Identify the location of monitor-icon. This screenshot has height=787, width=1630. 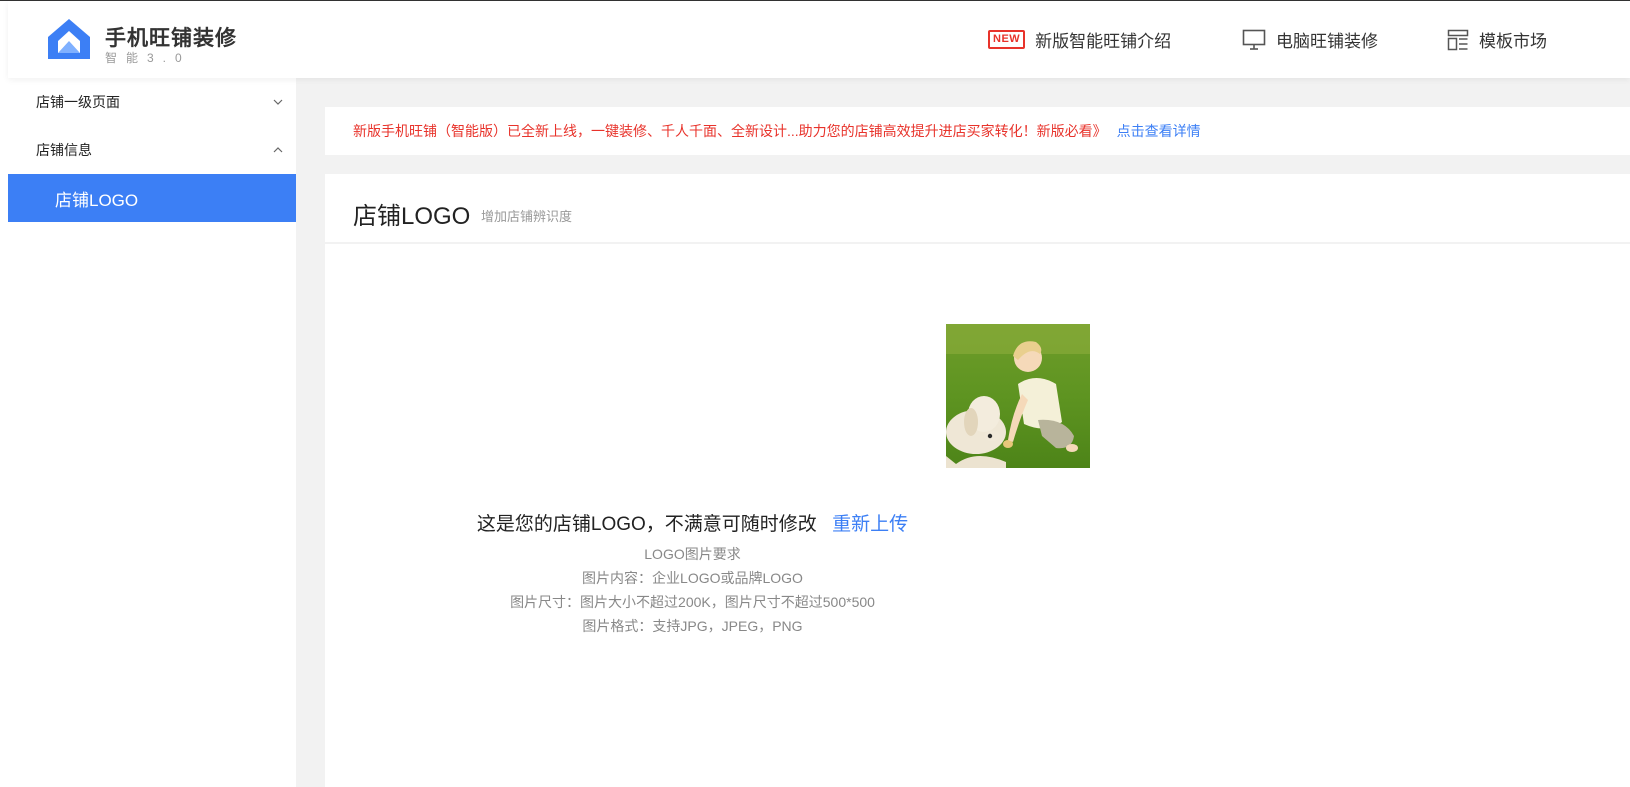
(1254, 39).